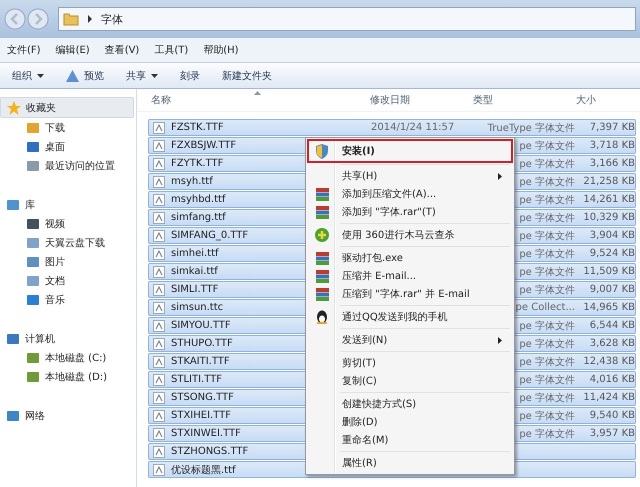  I want to click on file-size: 3,166 KB, so click(612, 163).